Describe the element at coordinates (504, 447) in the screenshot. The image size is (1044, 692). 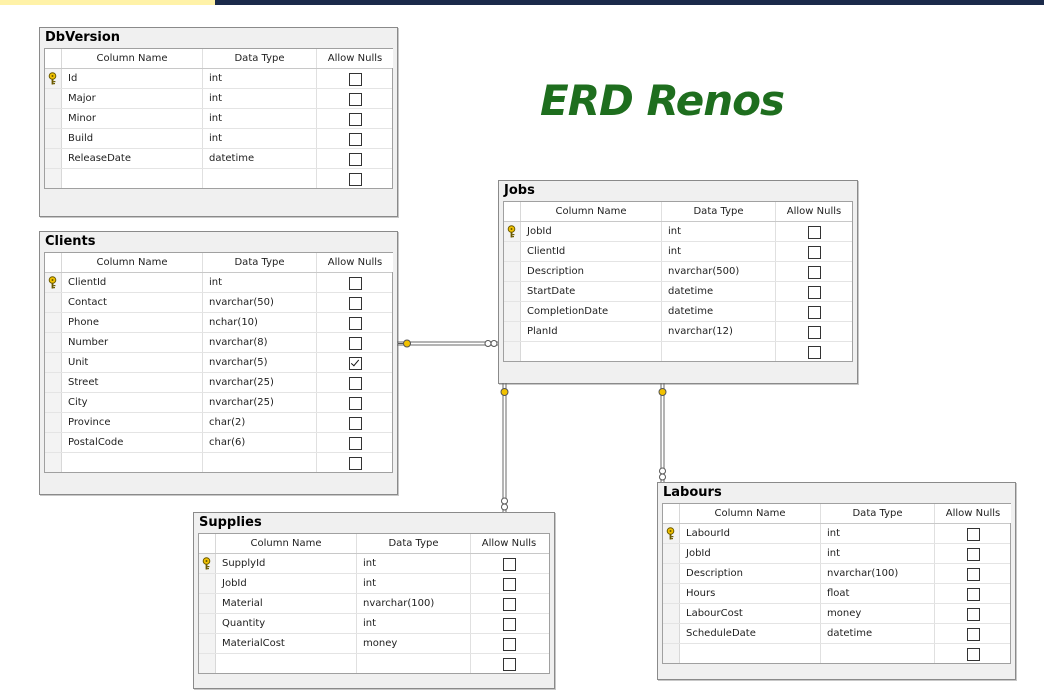
I see `relationship-jobs-supplies` at that location.